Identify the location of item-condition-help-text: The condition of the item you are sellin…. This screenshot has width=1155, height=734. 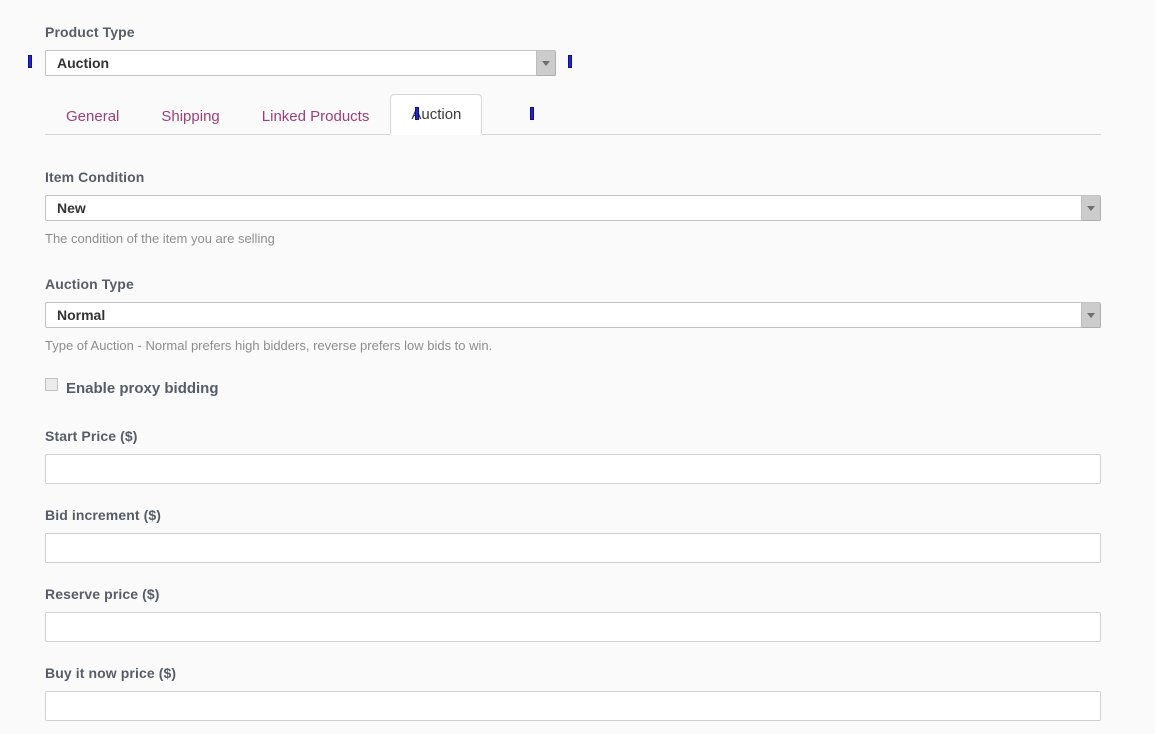
(160, 238).